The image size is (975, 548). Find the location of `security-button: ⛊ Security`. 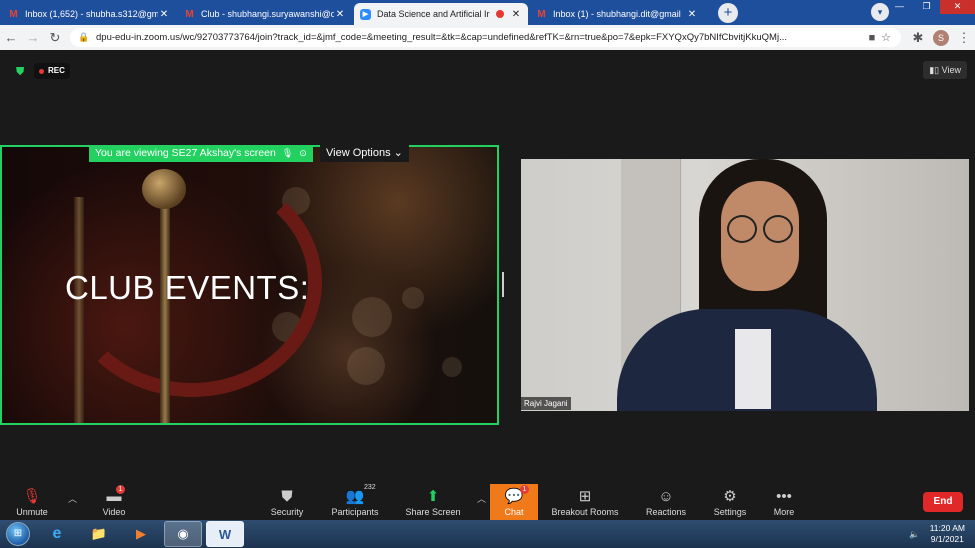

security-button: ⛊ Security is located at coordinates (287, 502).